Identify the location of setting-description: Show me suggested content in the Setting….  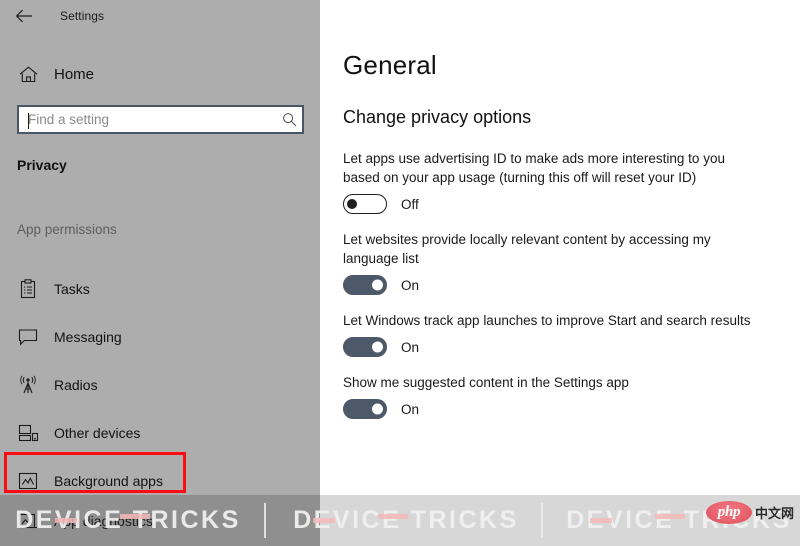
(486, 382).